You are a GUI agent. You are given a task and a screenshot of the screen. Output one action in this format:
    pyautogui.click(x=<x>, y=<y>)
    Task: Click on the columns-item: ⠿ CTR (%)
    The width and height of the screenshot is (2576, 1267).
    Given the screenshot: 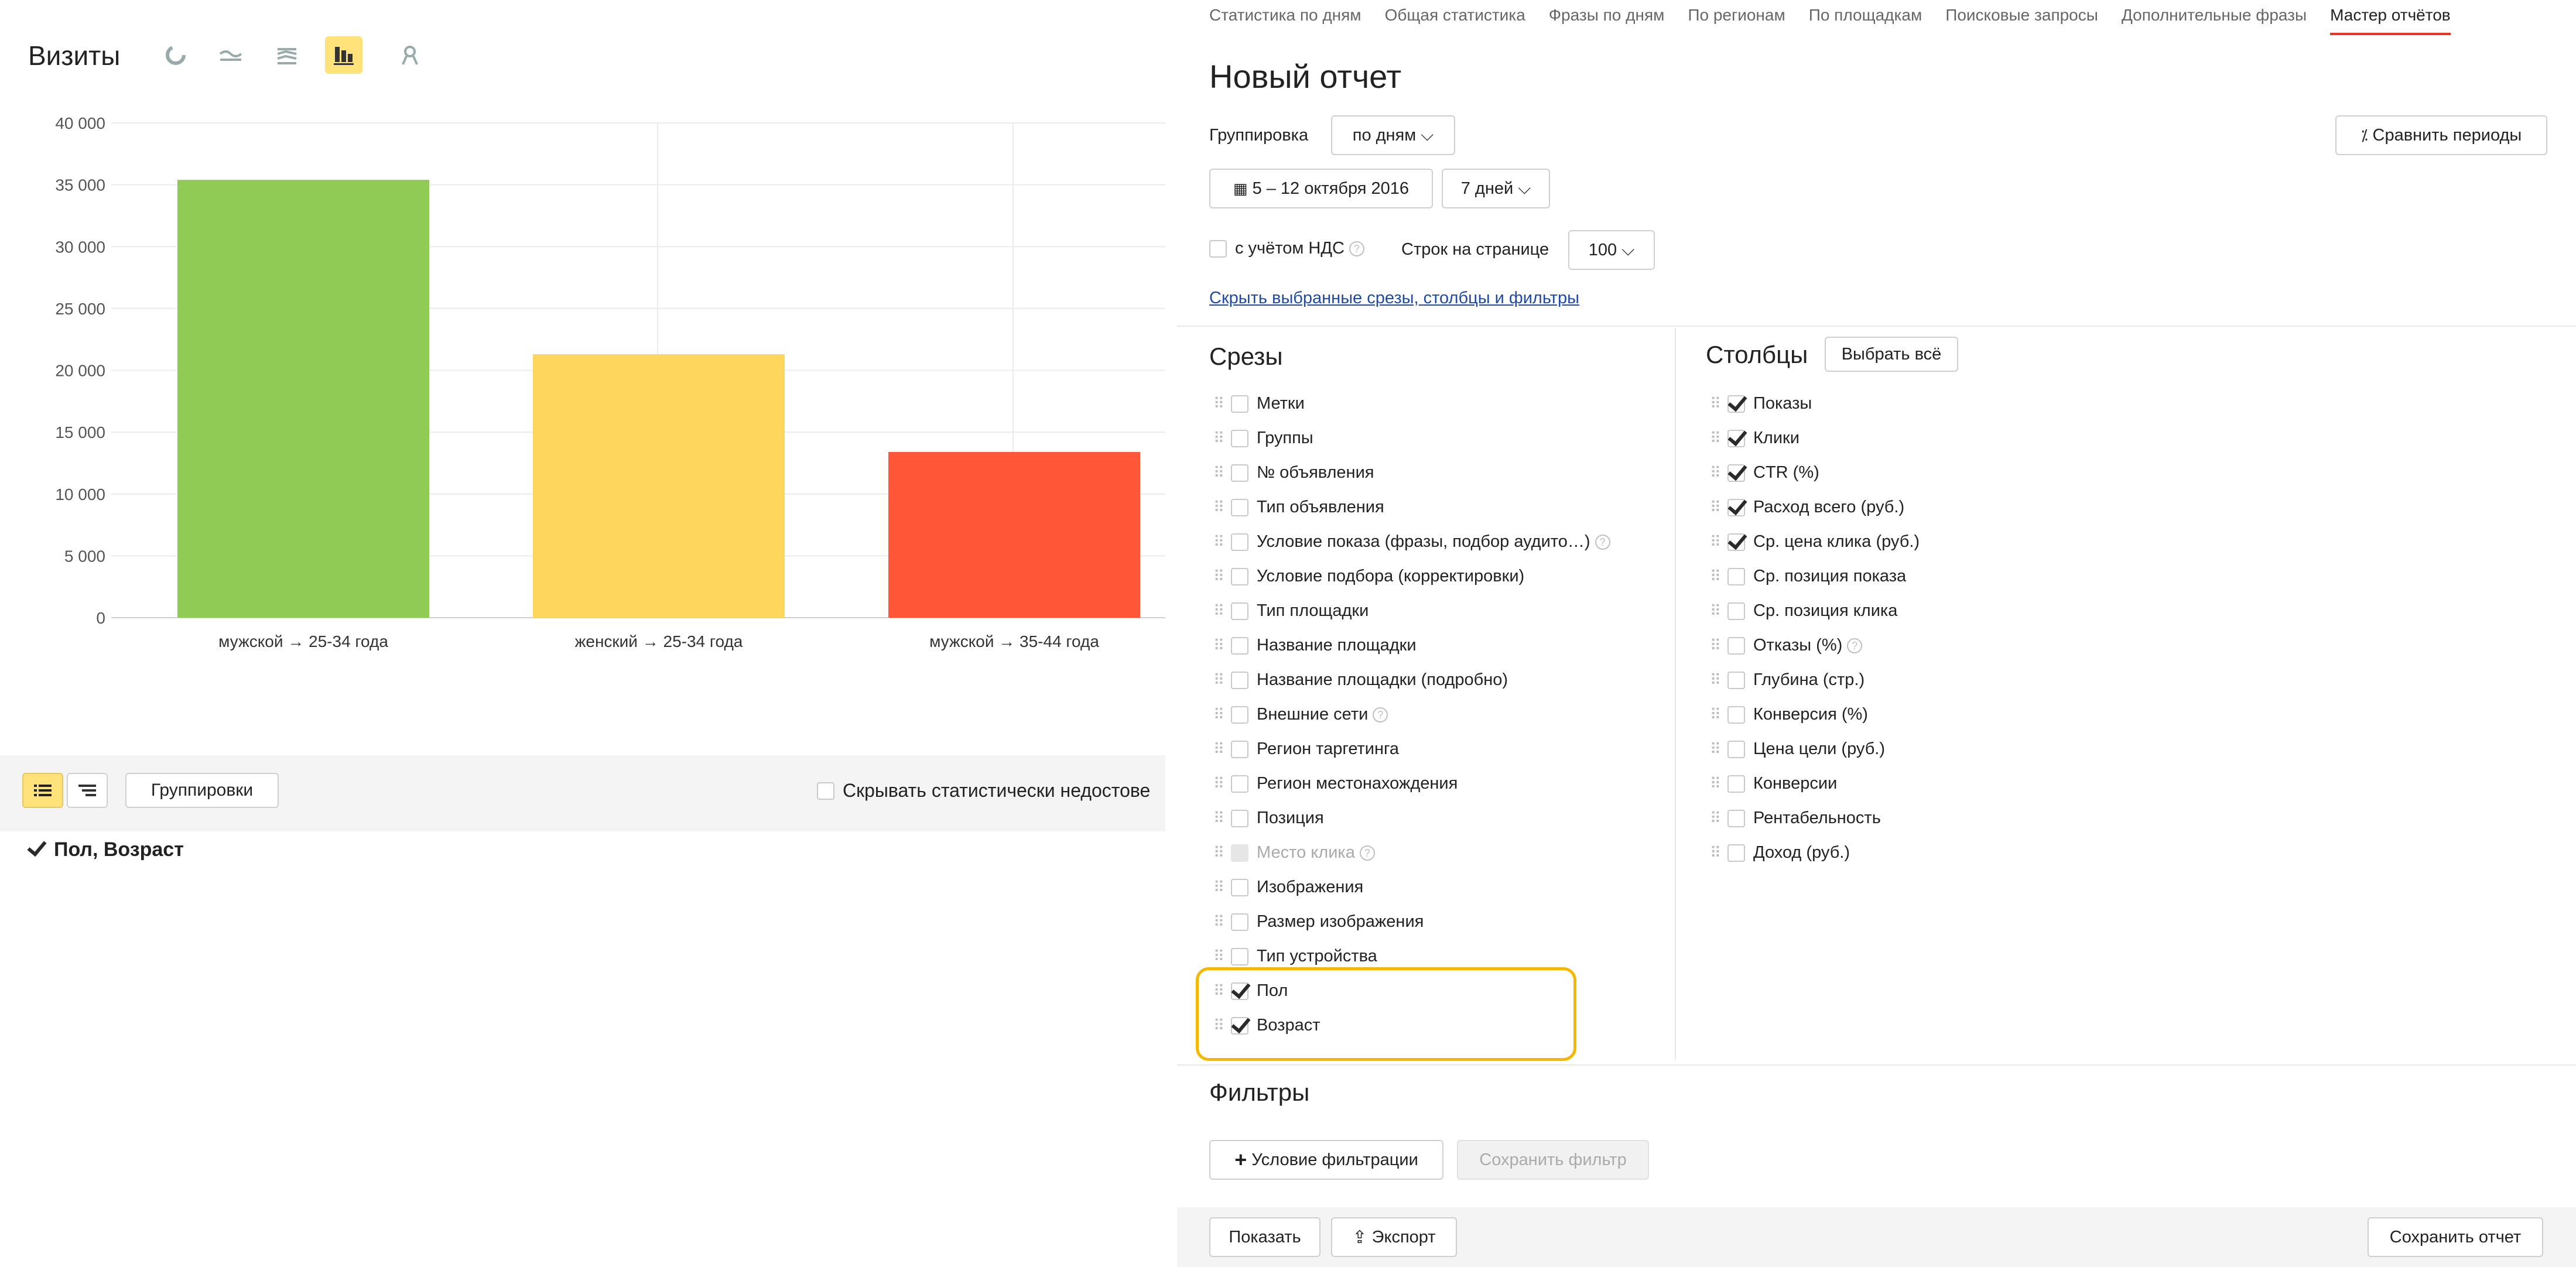 What is the action you would take?
    pyautogui.click(x=1815, y=473)
    